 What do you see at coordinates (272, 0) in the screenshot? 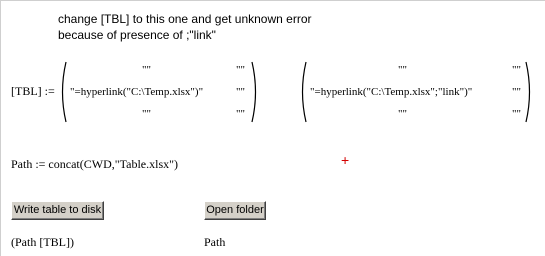
I see `region-top-border` at bounding box center [272, 0].